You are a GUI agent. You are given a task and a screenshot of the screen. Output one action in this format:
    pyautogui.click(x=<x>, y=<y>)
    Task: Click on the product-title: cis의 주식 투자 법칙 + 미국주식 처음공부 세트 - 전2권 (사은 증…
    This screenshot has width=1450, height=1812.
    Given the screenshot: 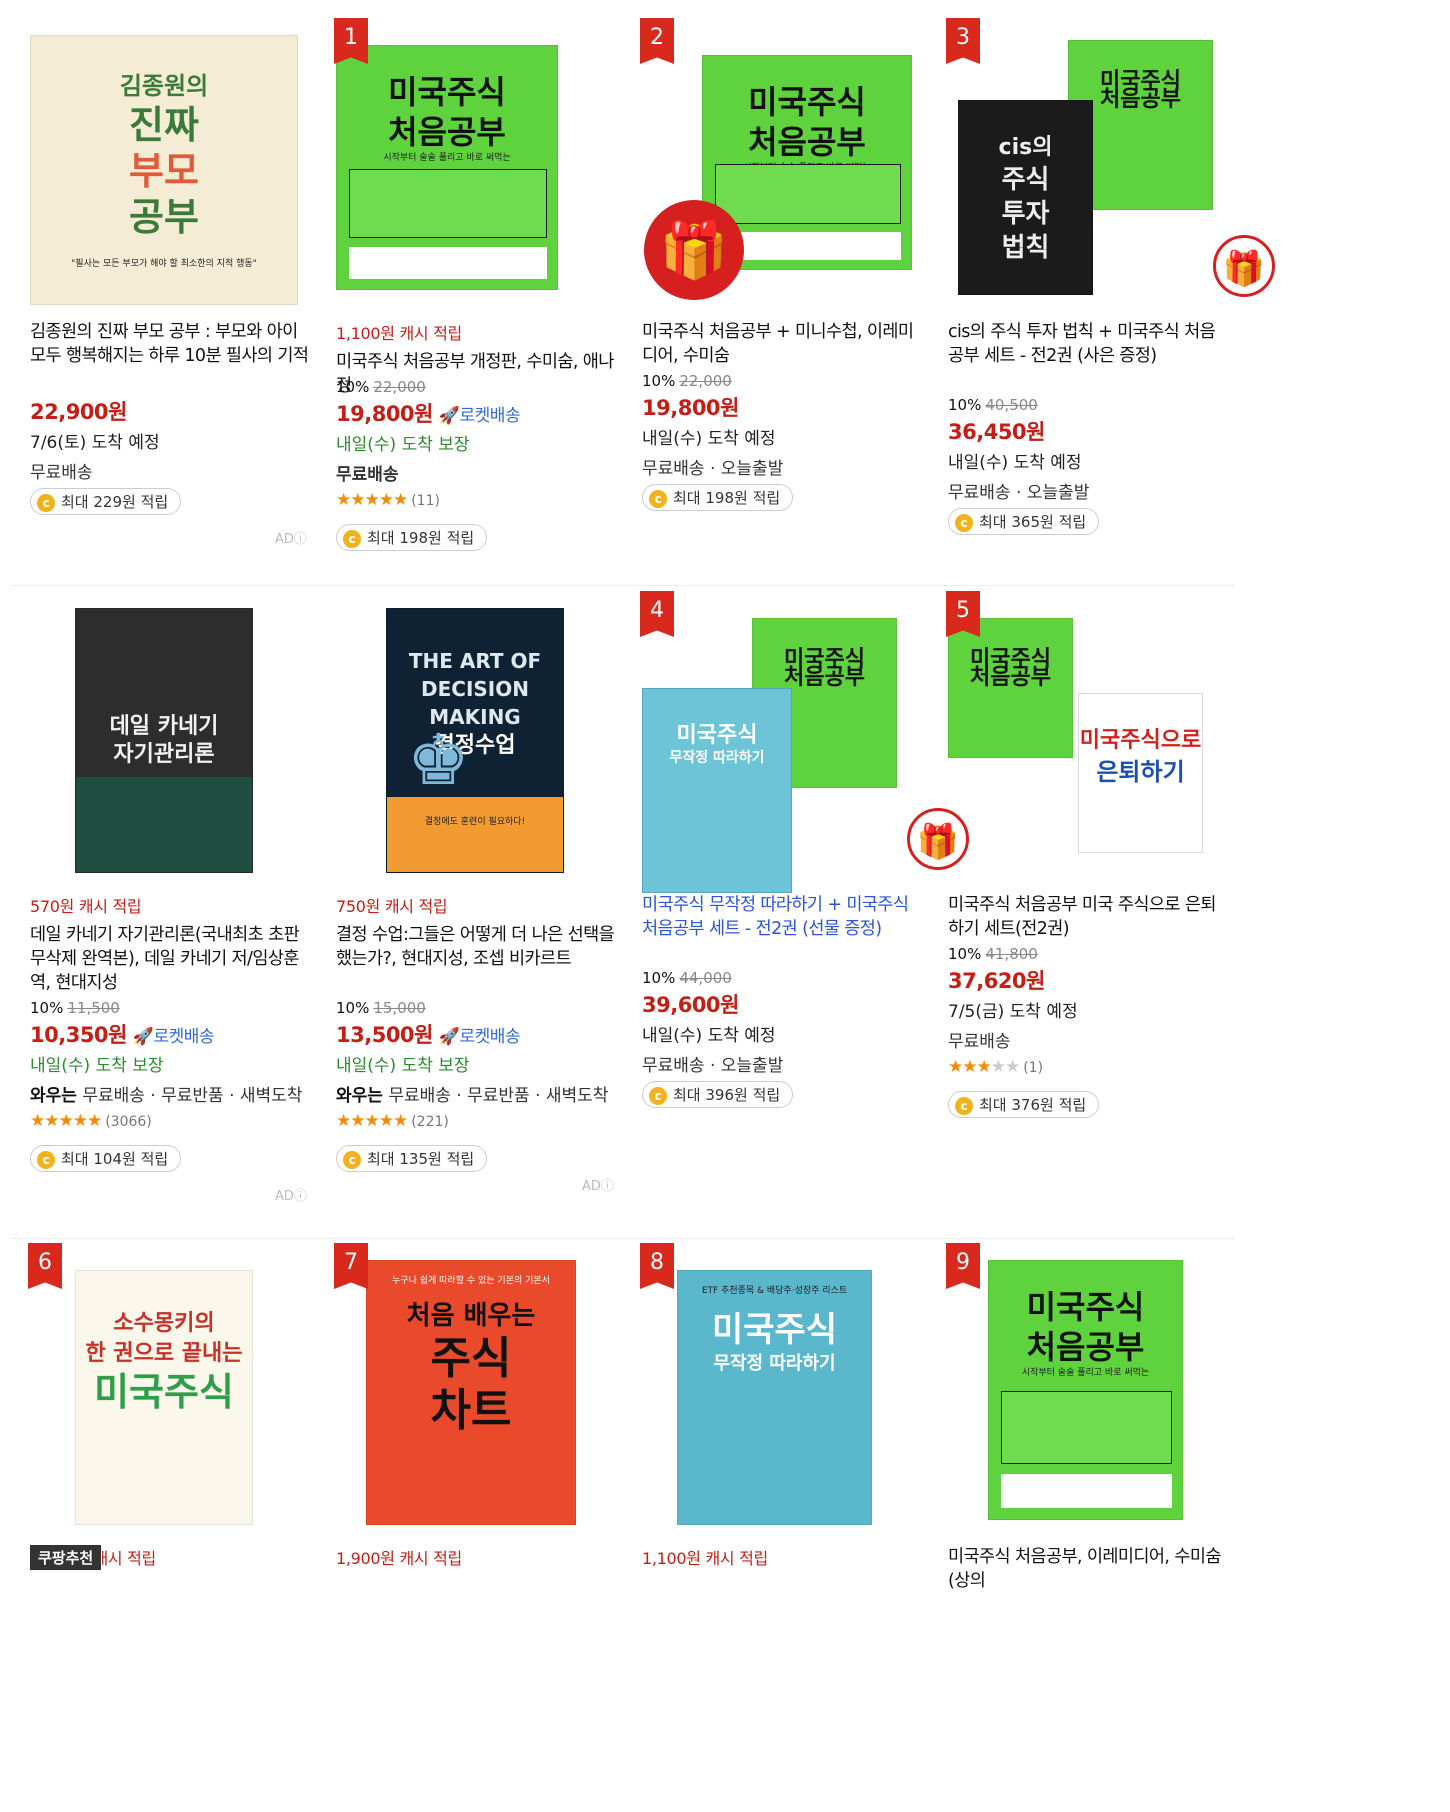 What is the action you would take?
    pyautogui.click(x=1088, y=344)
    